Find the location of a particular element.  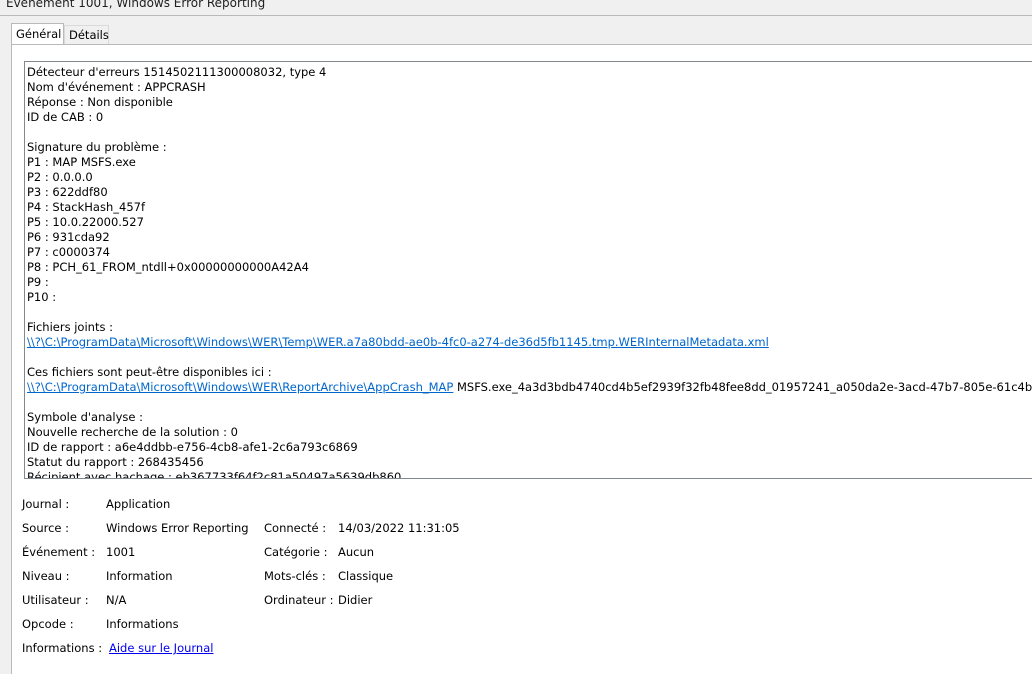

user-label: Utilisateur : is located at coordinates (55, 600).